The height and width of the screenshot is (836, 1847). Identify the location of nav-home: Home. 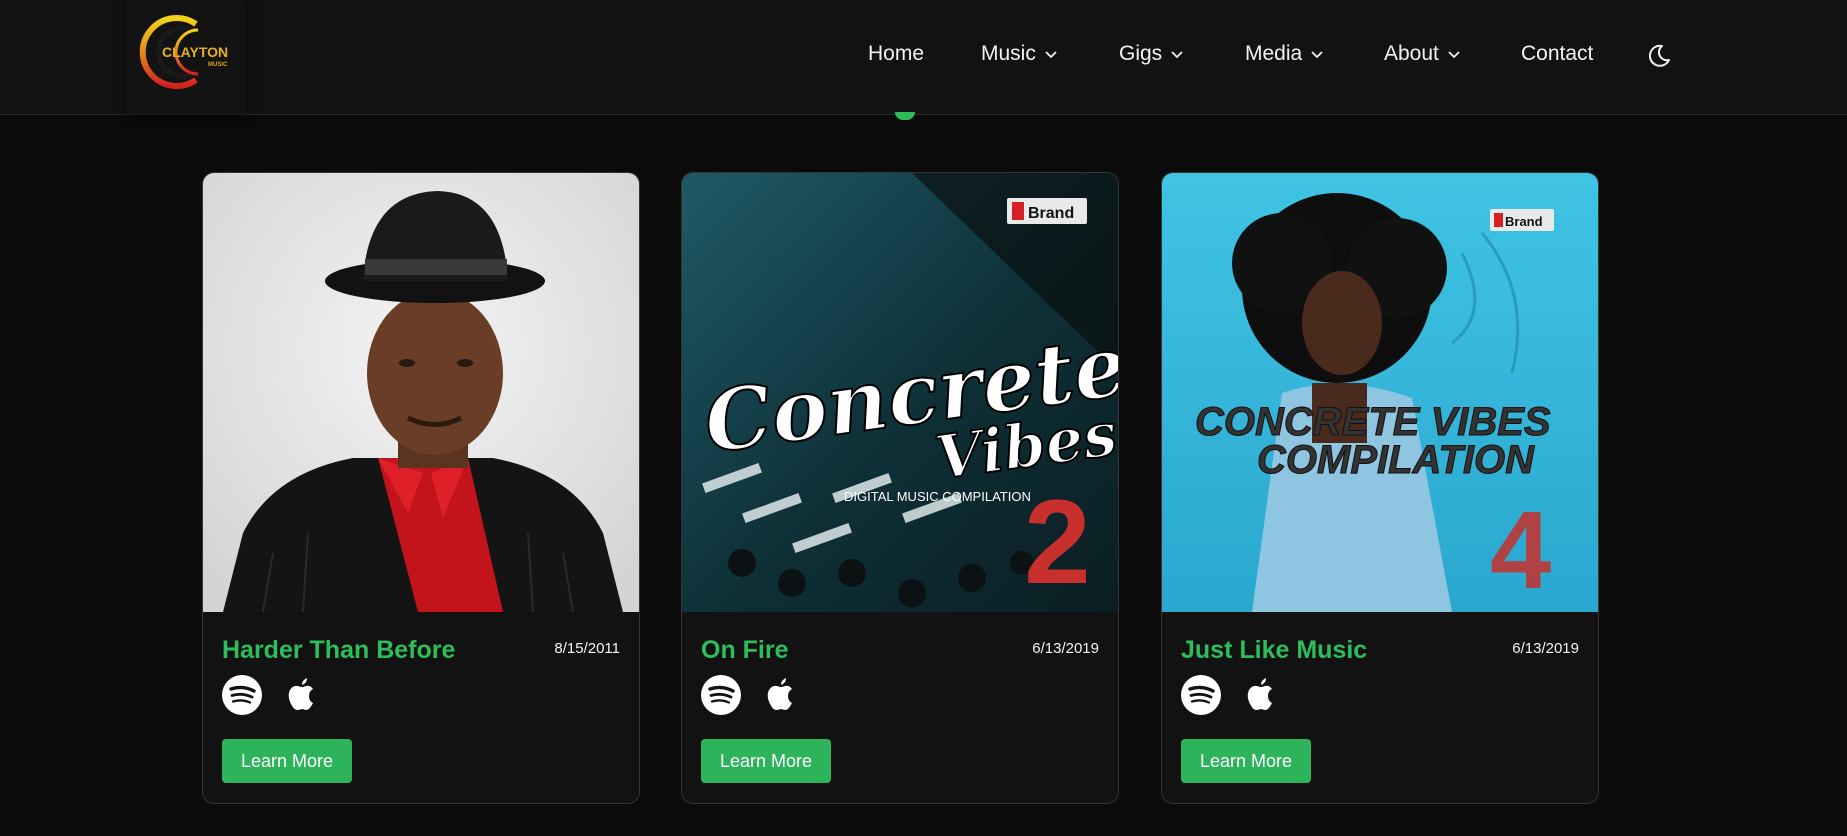
(896, 54).